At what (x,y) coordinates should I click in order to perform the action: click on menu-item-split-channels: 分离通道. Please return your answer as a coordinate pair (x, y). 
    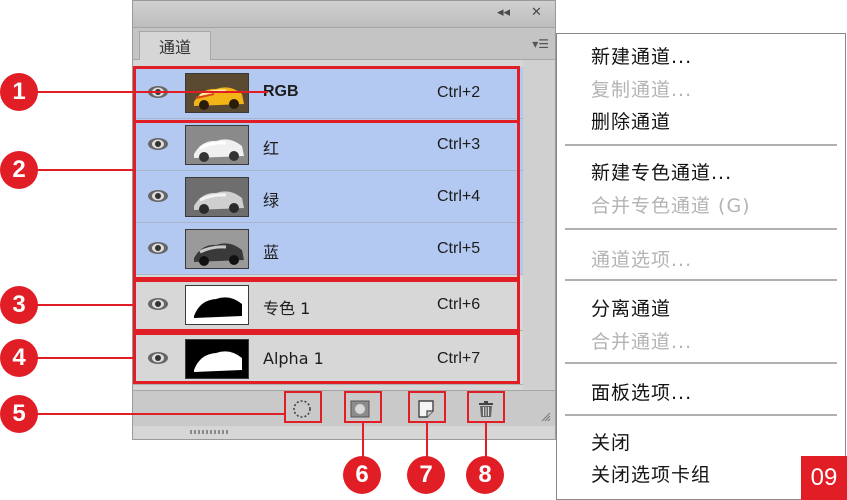
    Looking at the image, I should click on (631, 307).